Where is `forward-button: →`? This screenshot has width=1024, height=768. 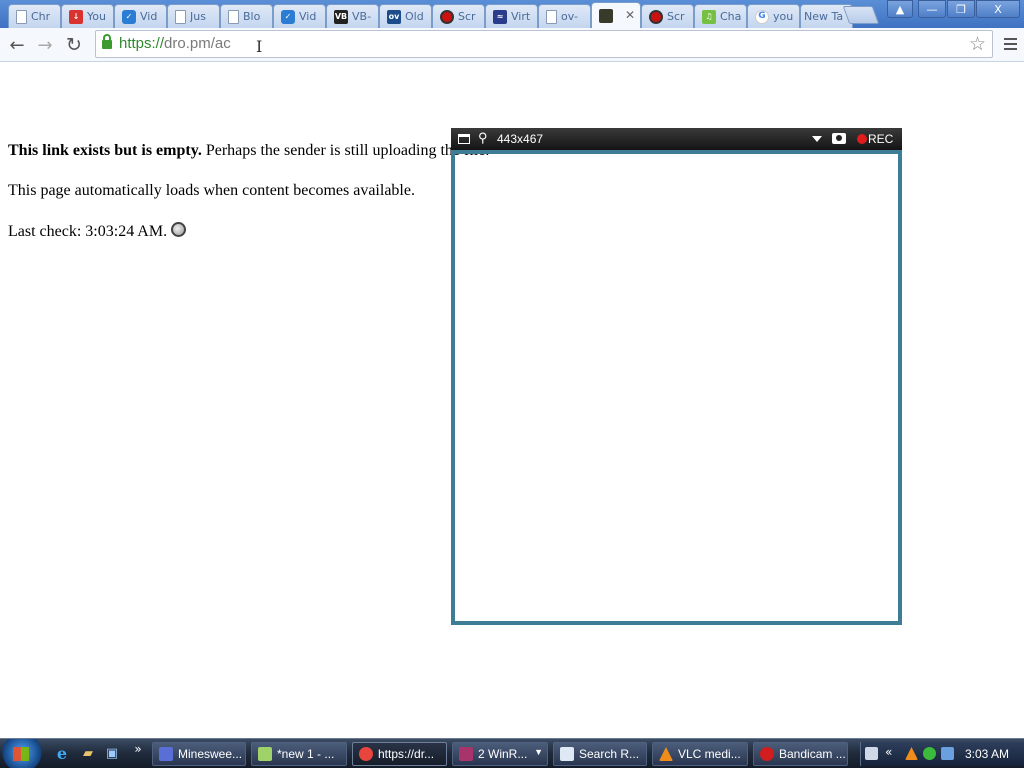 forward-button: → is located at coordinates (45, 45).